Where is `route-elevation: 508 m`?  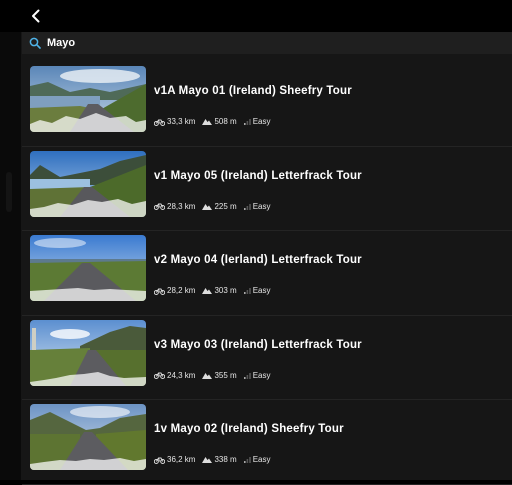 route-elevation: 508 m is located at coordinates (225, 121).